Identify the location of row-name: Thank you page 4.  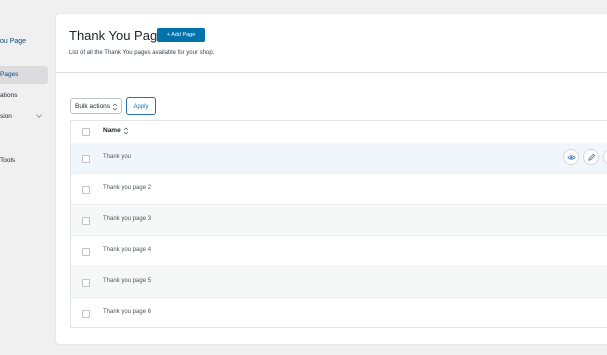
(127, 250).